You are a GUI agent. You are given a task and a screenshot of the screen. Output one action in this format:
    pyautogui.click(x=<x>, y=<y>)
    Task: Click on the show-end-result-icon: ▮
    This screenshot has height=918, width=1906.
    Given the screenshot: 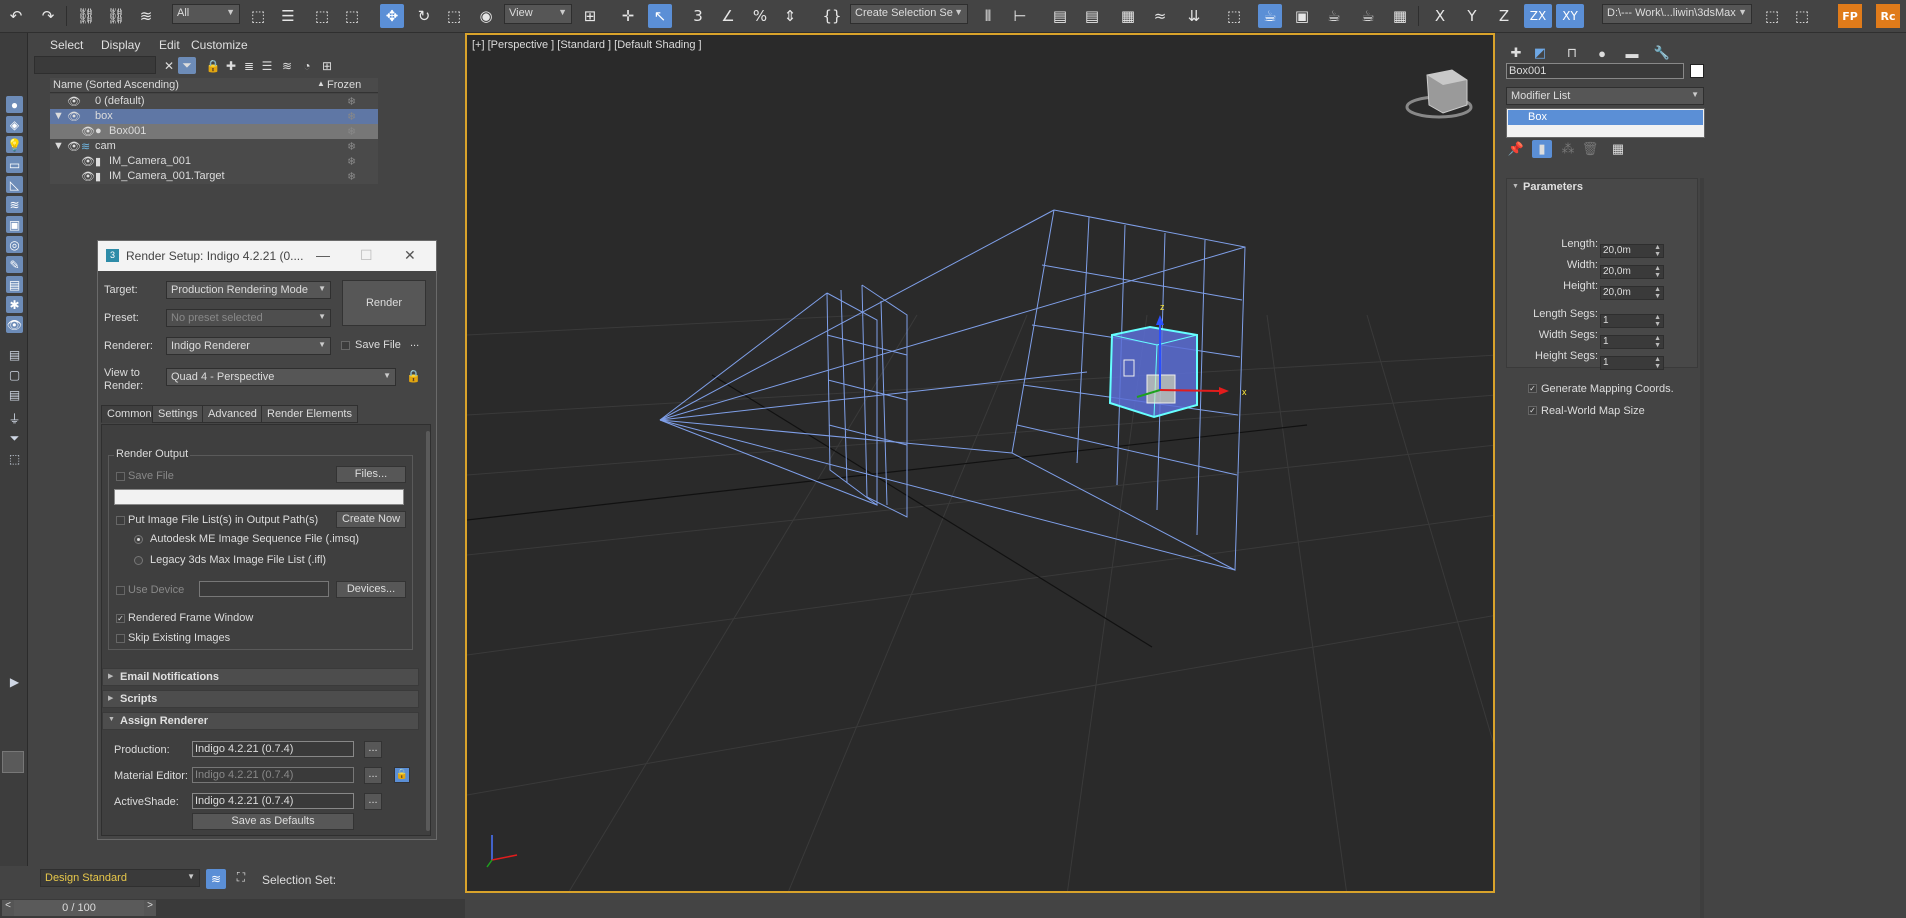 What is the action you would take?
    pyautogui.click(x=1542, y=149)
    